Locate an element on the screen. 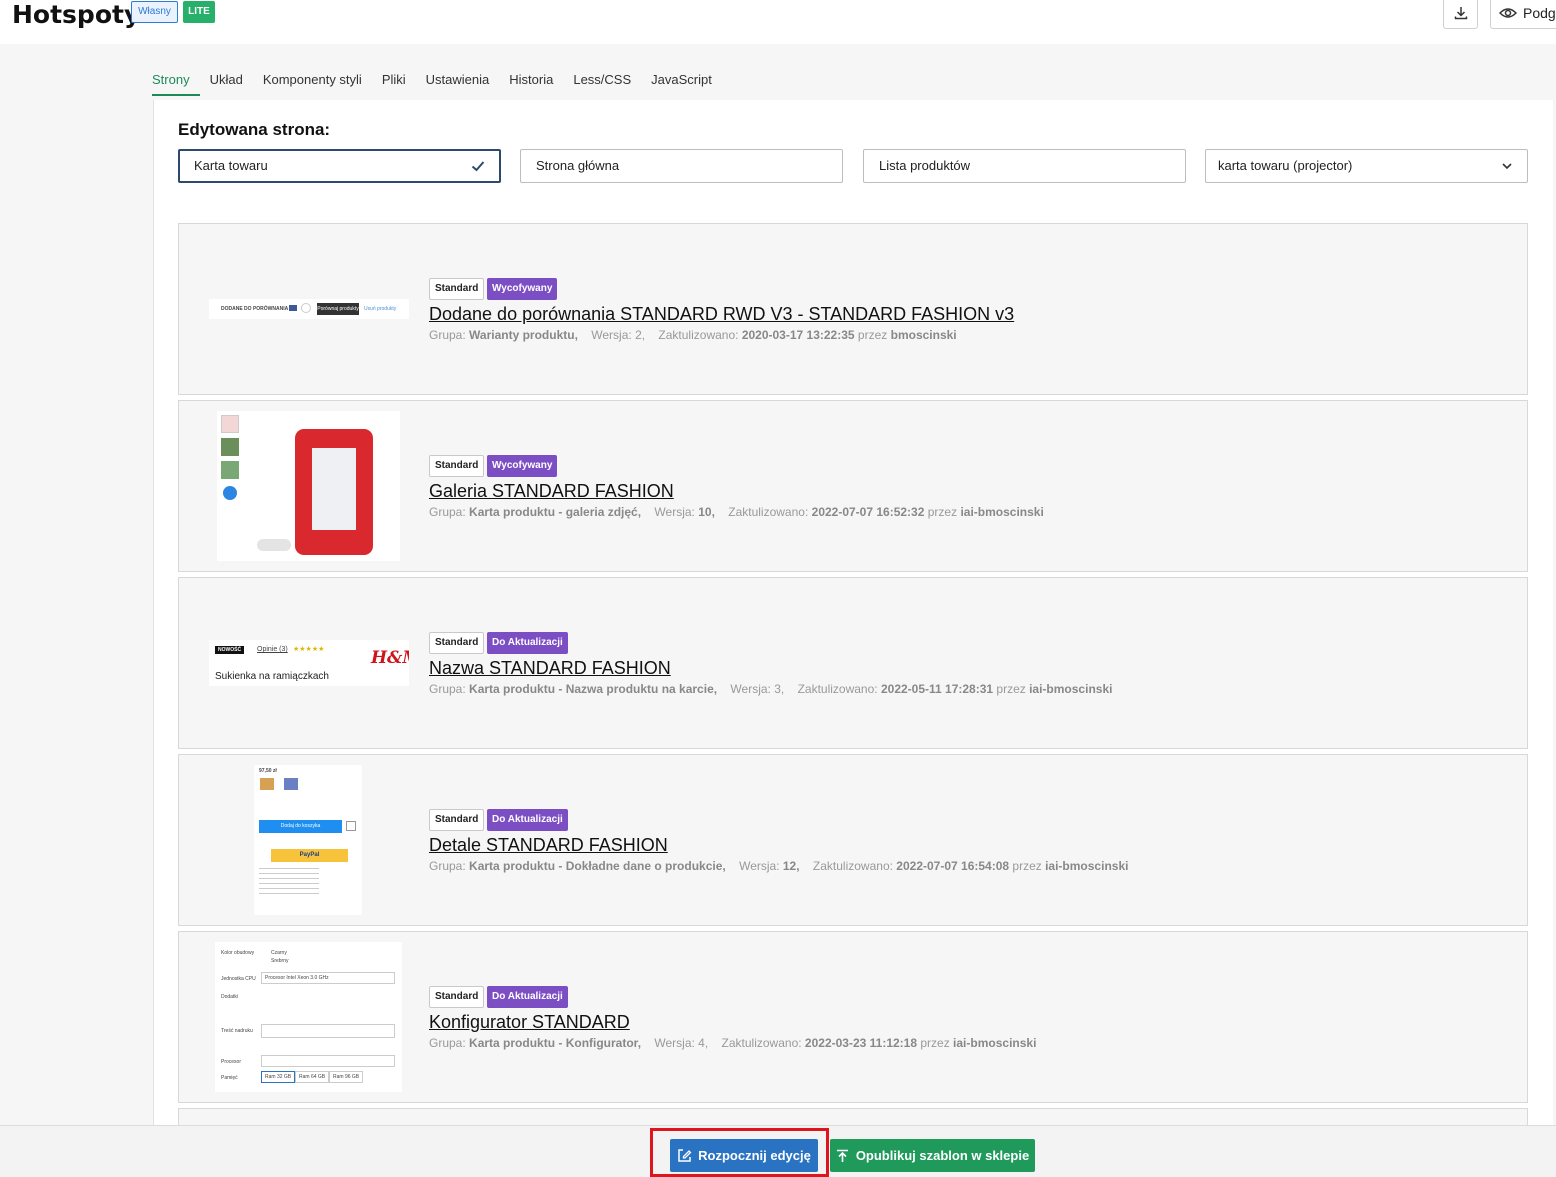 The height and width of the screenshot is (1177, 1556). thumb-text: DODANE DO PORÓWNANIA is located at coordinates (255, 309).